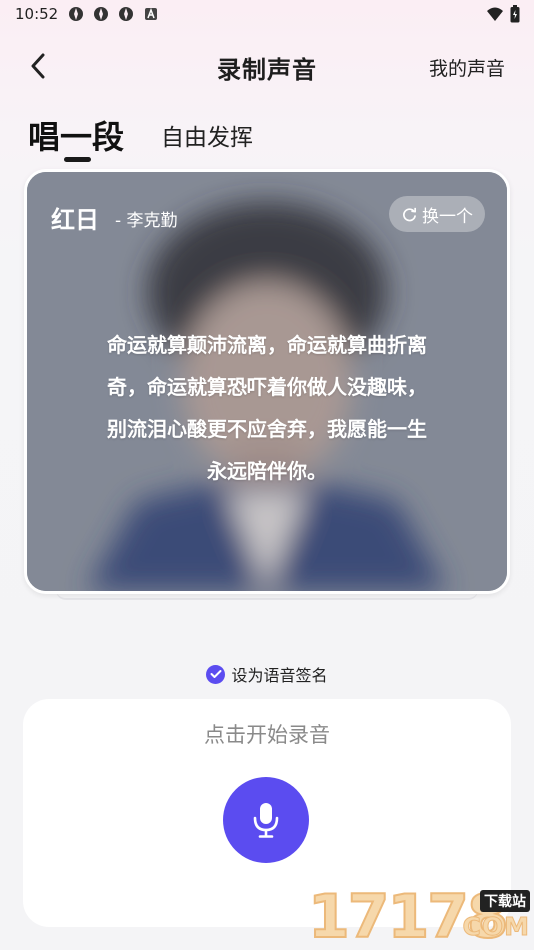  I want to click on tab-active-indicator, so click(77, 159).